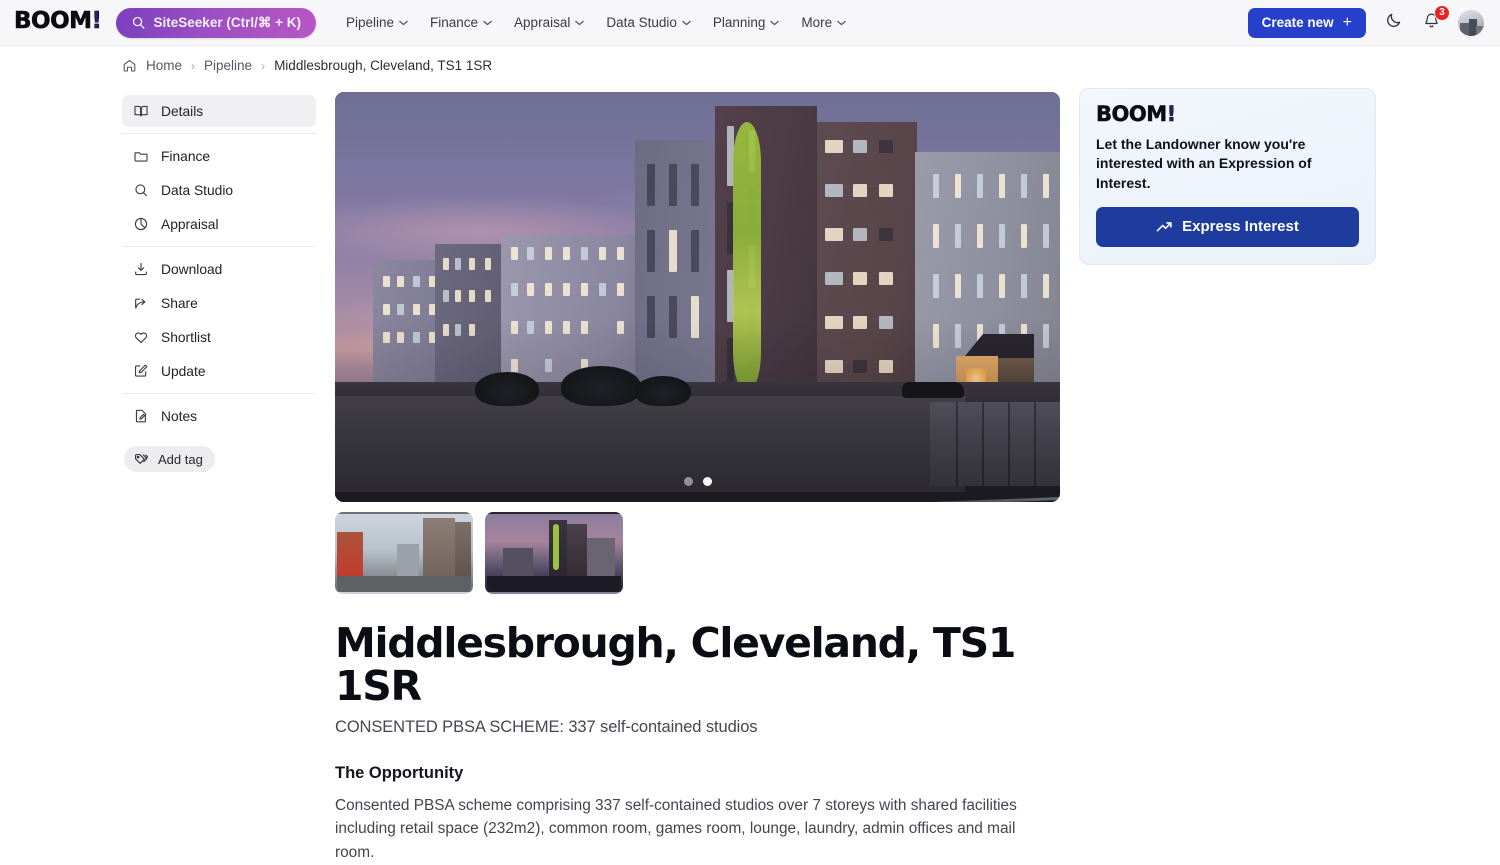 The image size is (1500, 865). I want to click on page-title: Middlesbrough, Cleveland, TS1 1SR, so click(675, 665).